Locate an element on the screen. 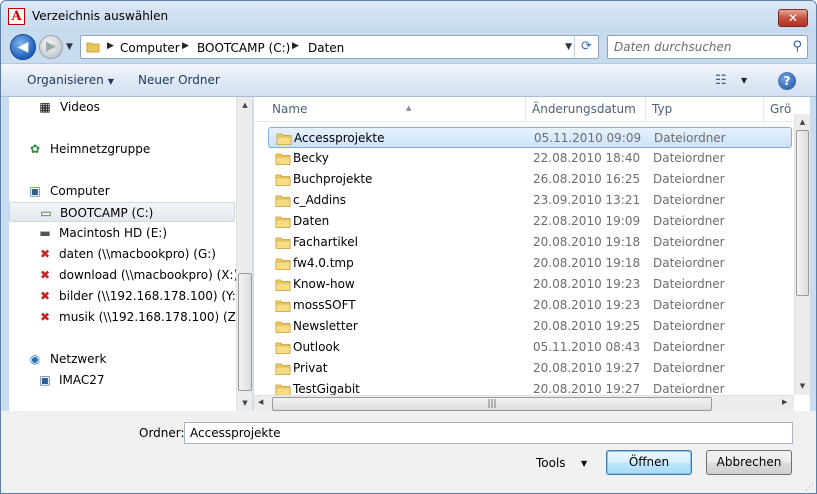  file-date: 23.09.2010 13:21 is located at coordinates (587, 200).